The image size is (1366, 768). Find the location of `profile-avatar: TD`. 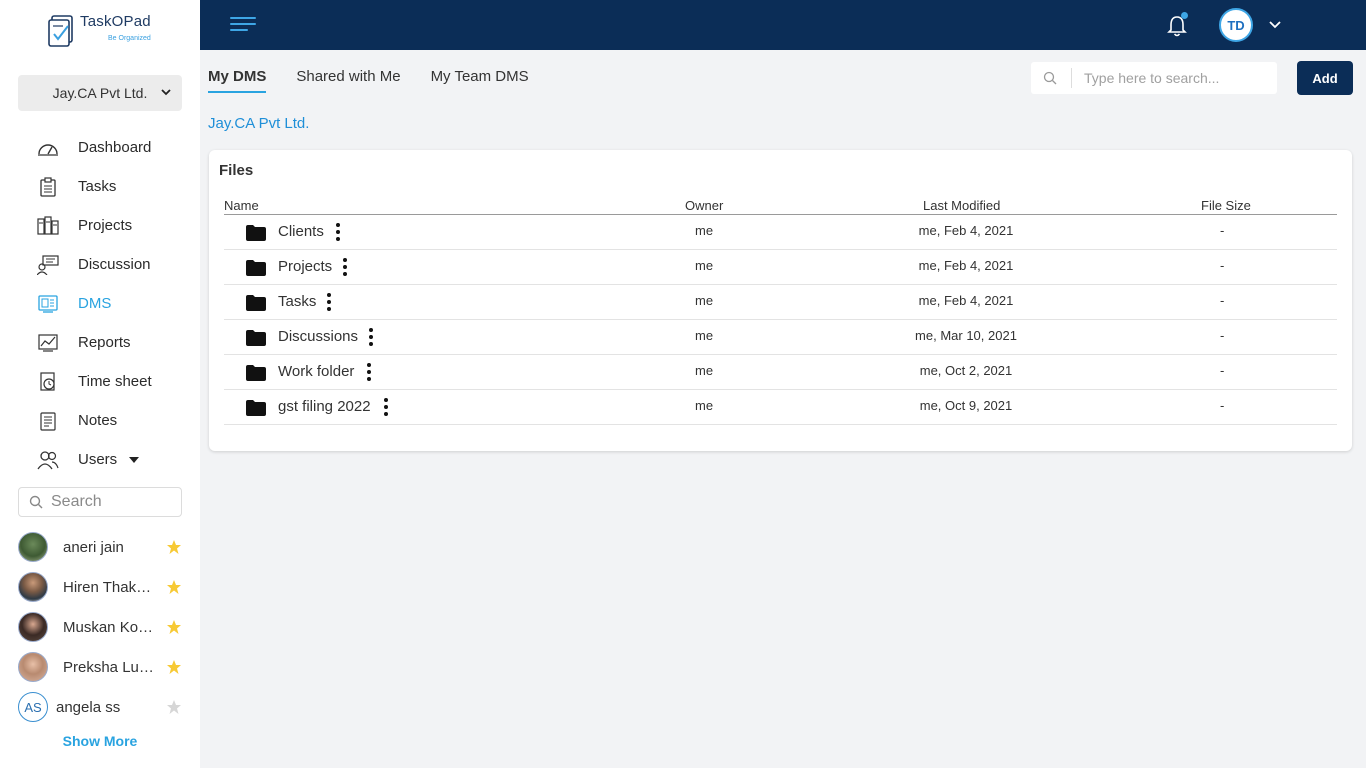

profile-avatar: TD is located at coordinates (1236, 25).